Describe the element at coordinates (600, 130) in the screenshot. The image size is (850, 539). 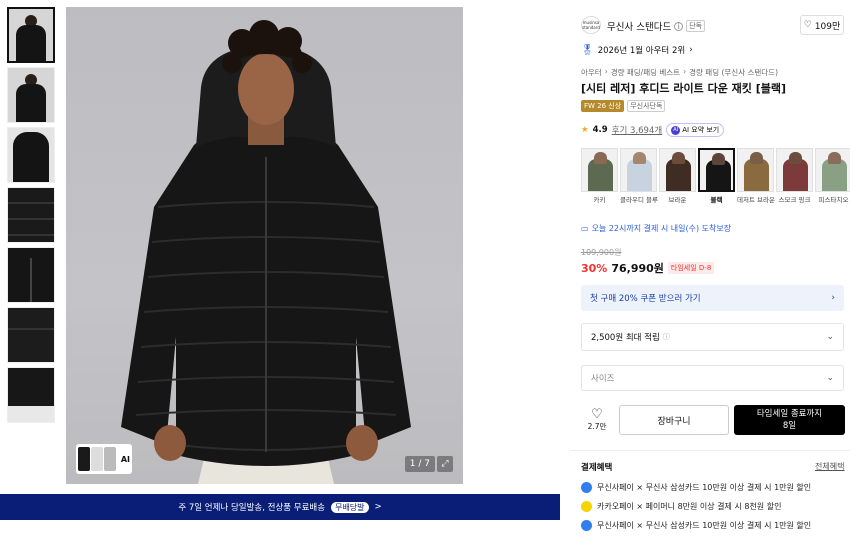
I see `rating-value: 4.9` at that location.